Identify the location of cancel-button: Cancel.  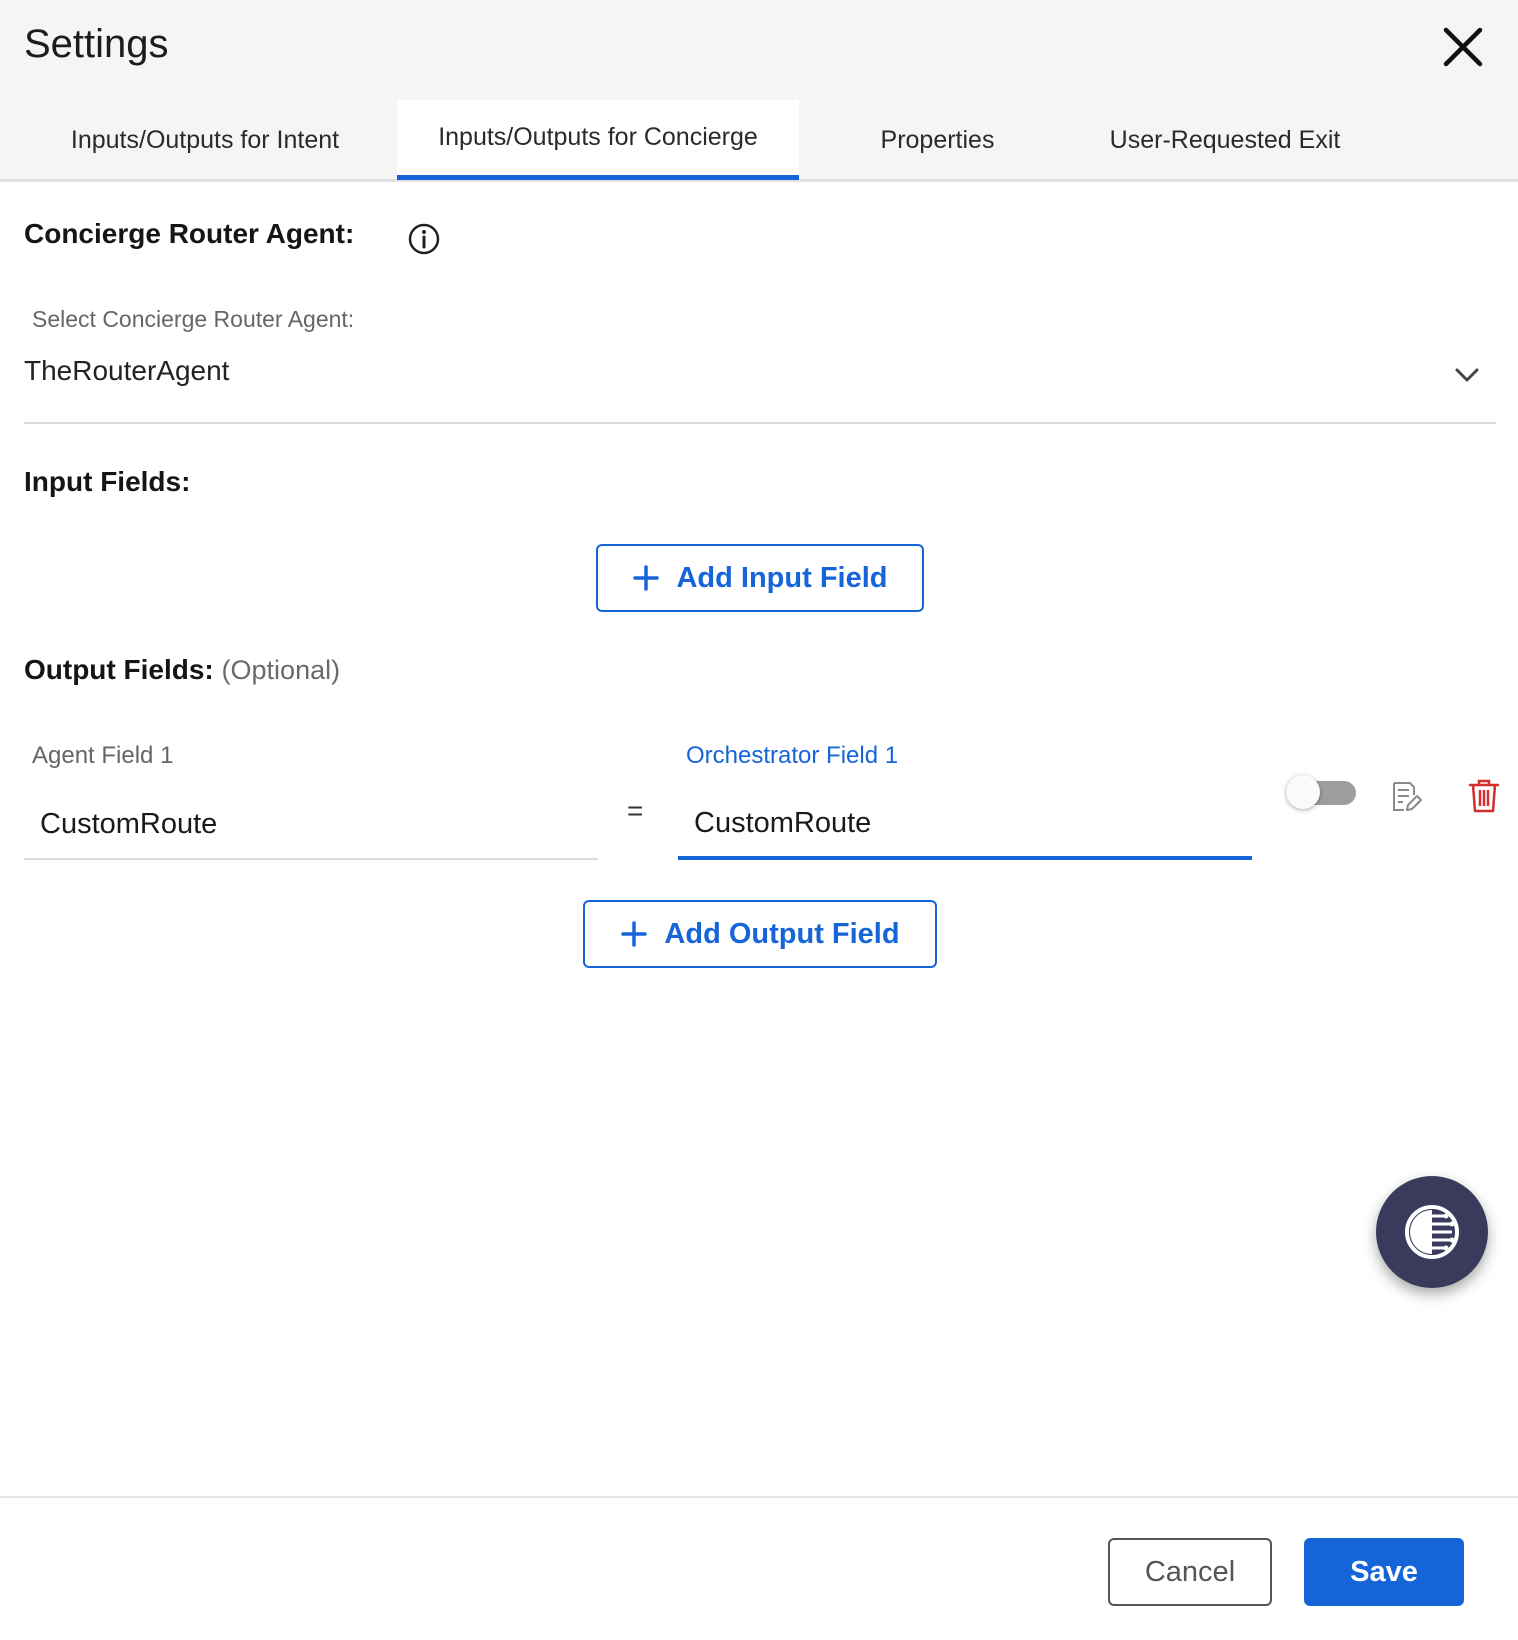
(1190, 1572).